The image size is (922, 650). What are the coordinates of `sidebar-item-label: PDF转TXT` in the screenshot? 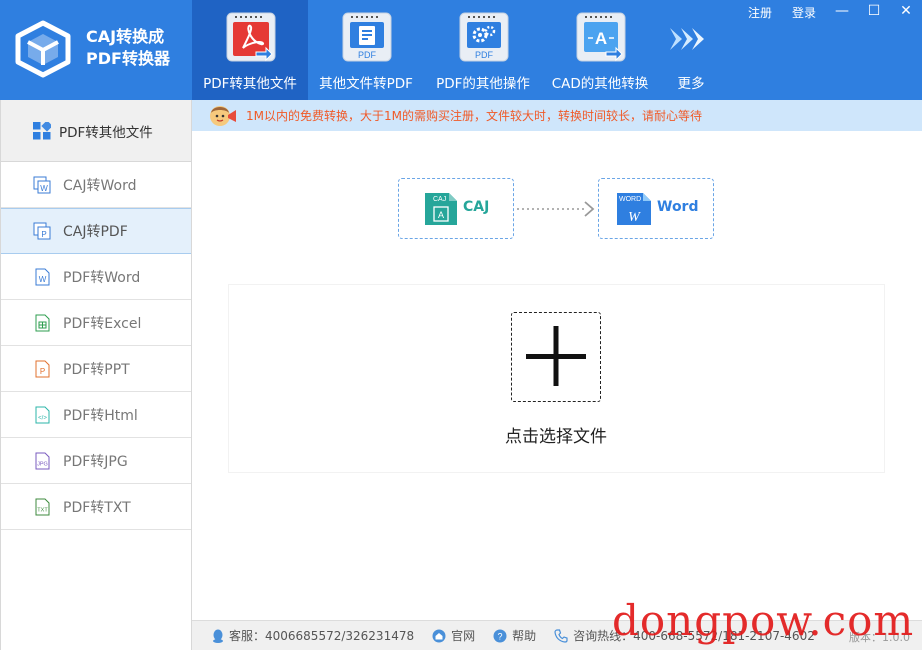 It's located at (97, 507).